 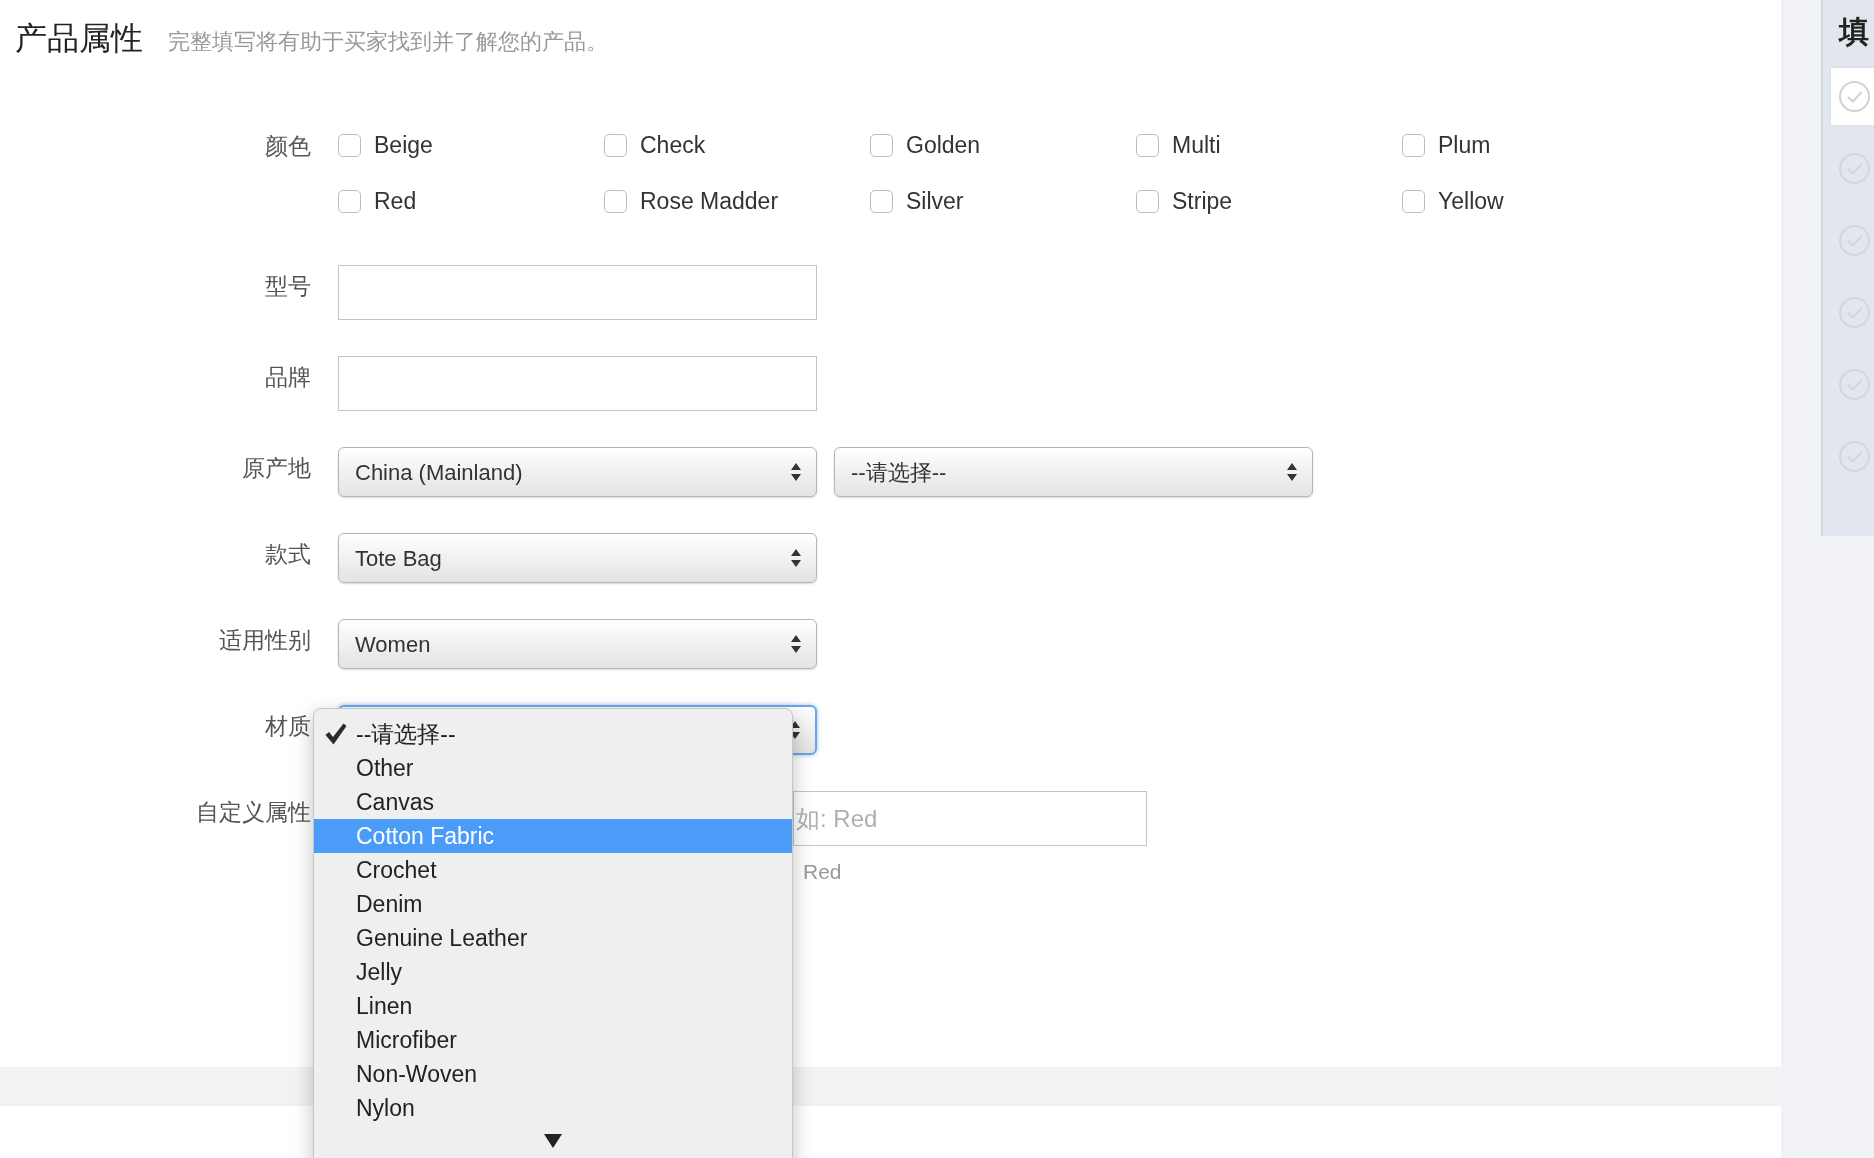 What do you see at coordinates (553, 972) in the screenshot?
I see `dropdown-option: Jelly` at bounding box center [553, 972].